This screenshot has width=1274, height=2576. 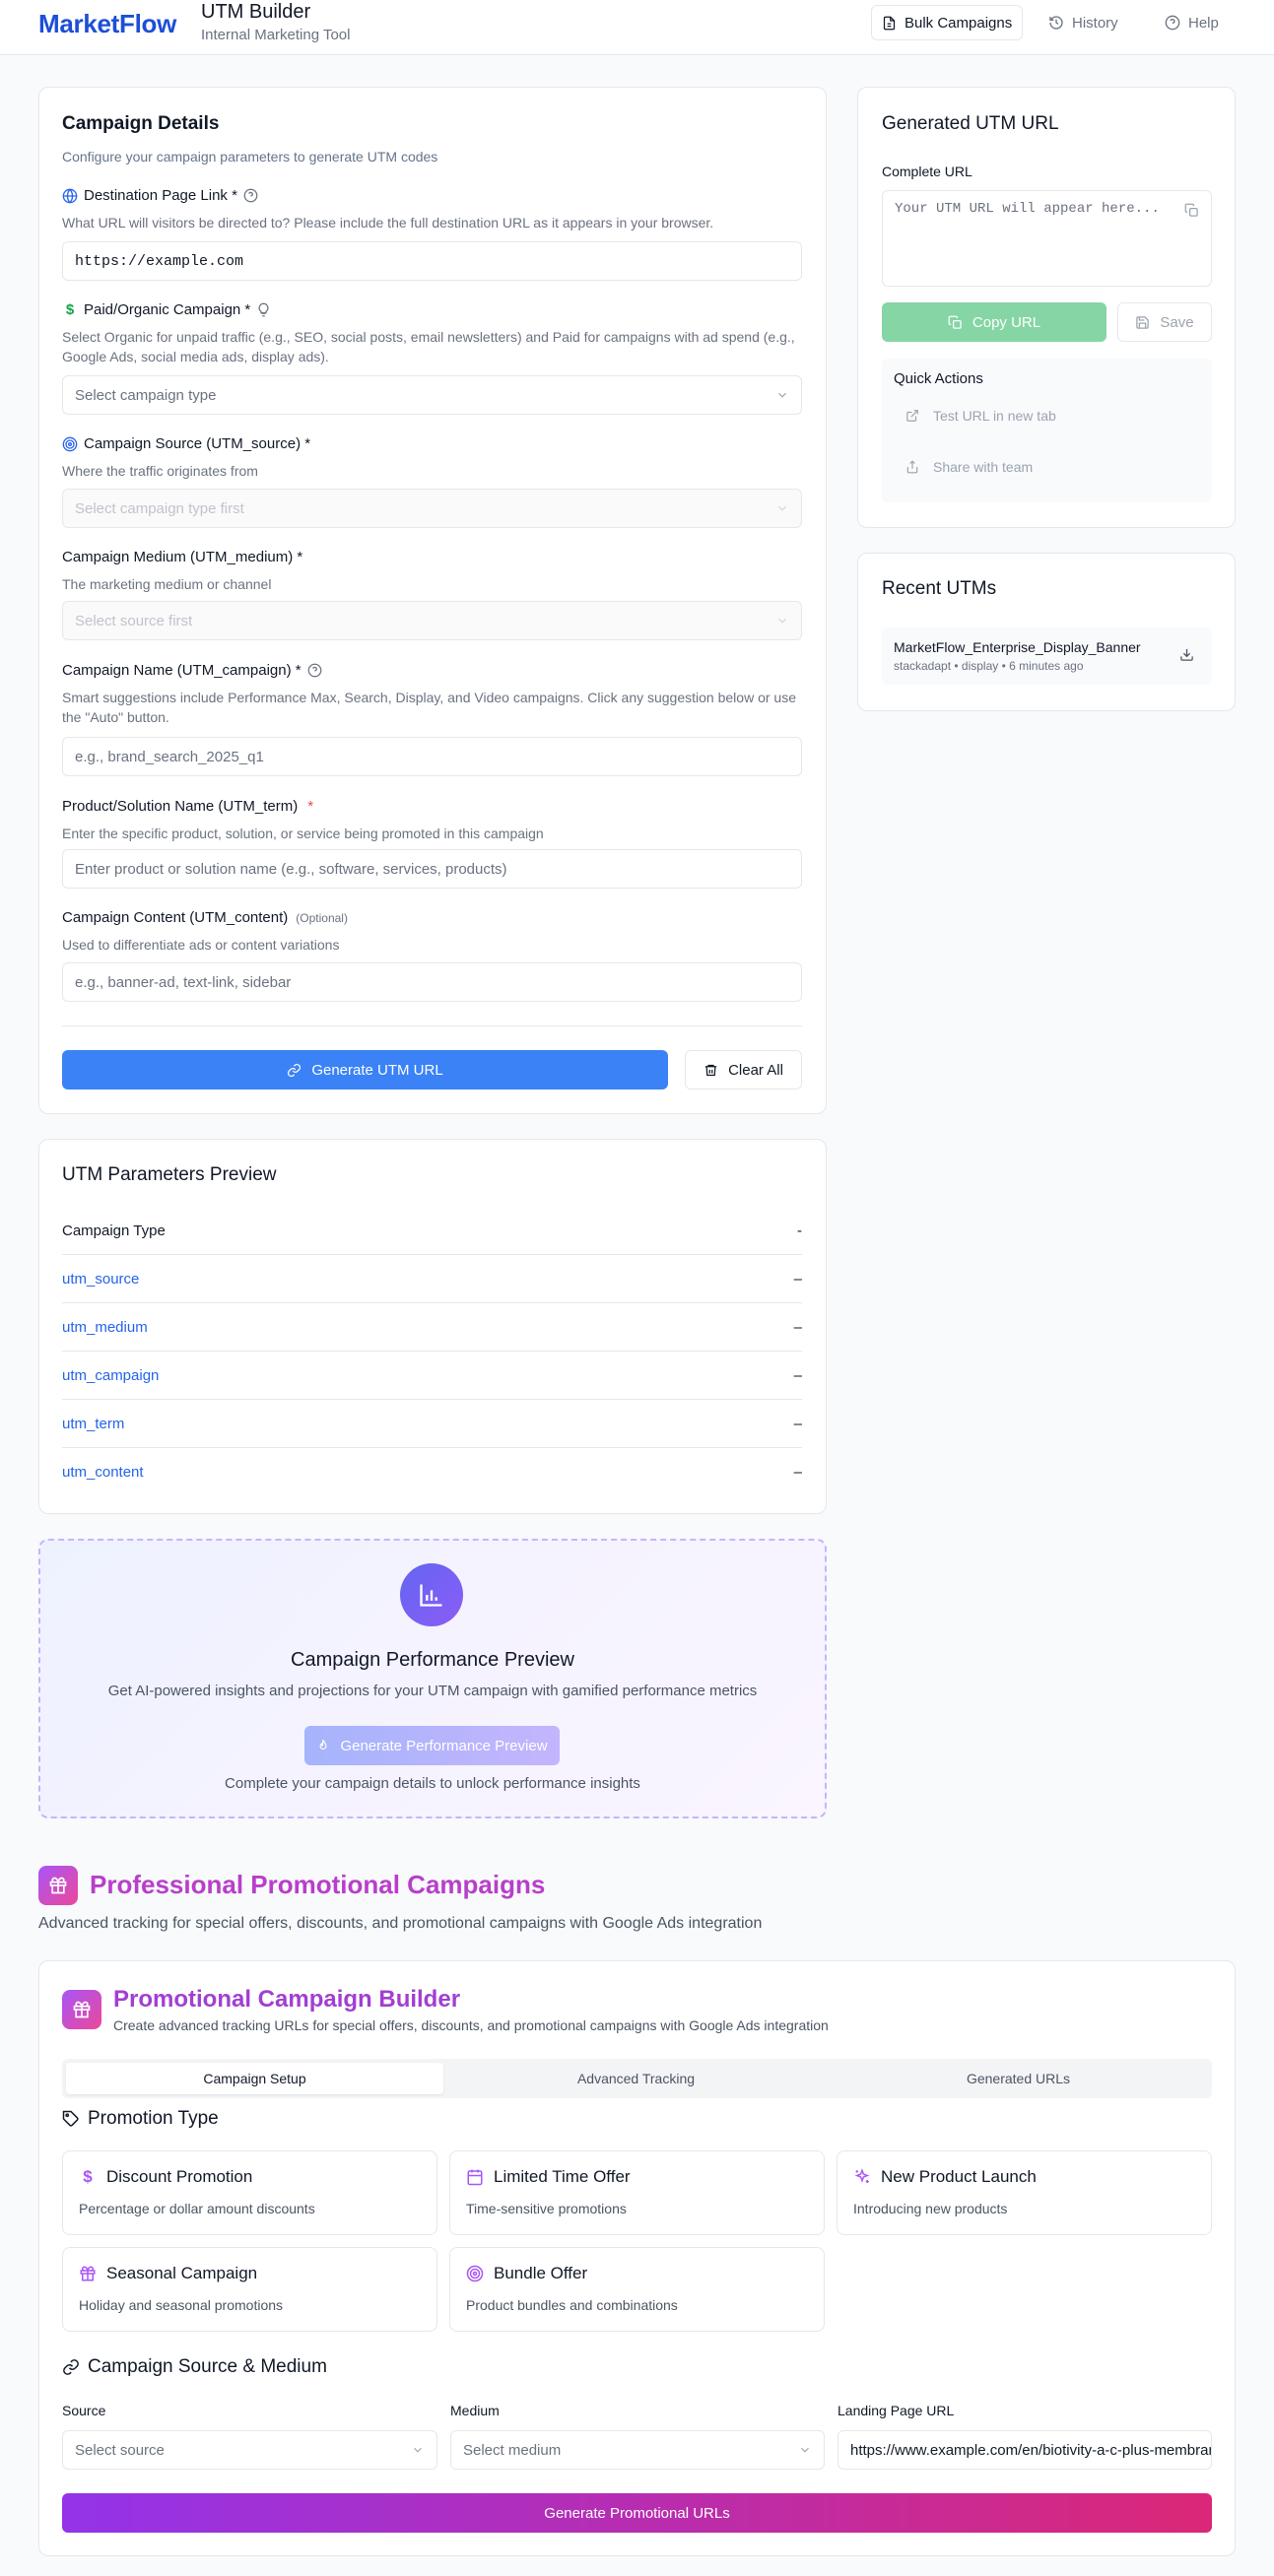 What do you see at coordinates (862, 2177) in the screenshot?
I see `sparkles-icon` at bounding box center [862, 2177].